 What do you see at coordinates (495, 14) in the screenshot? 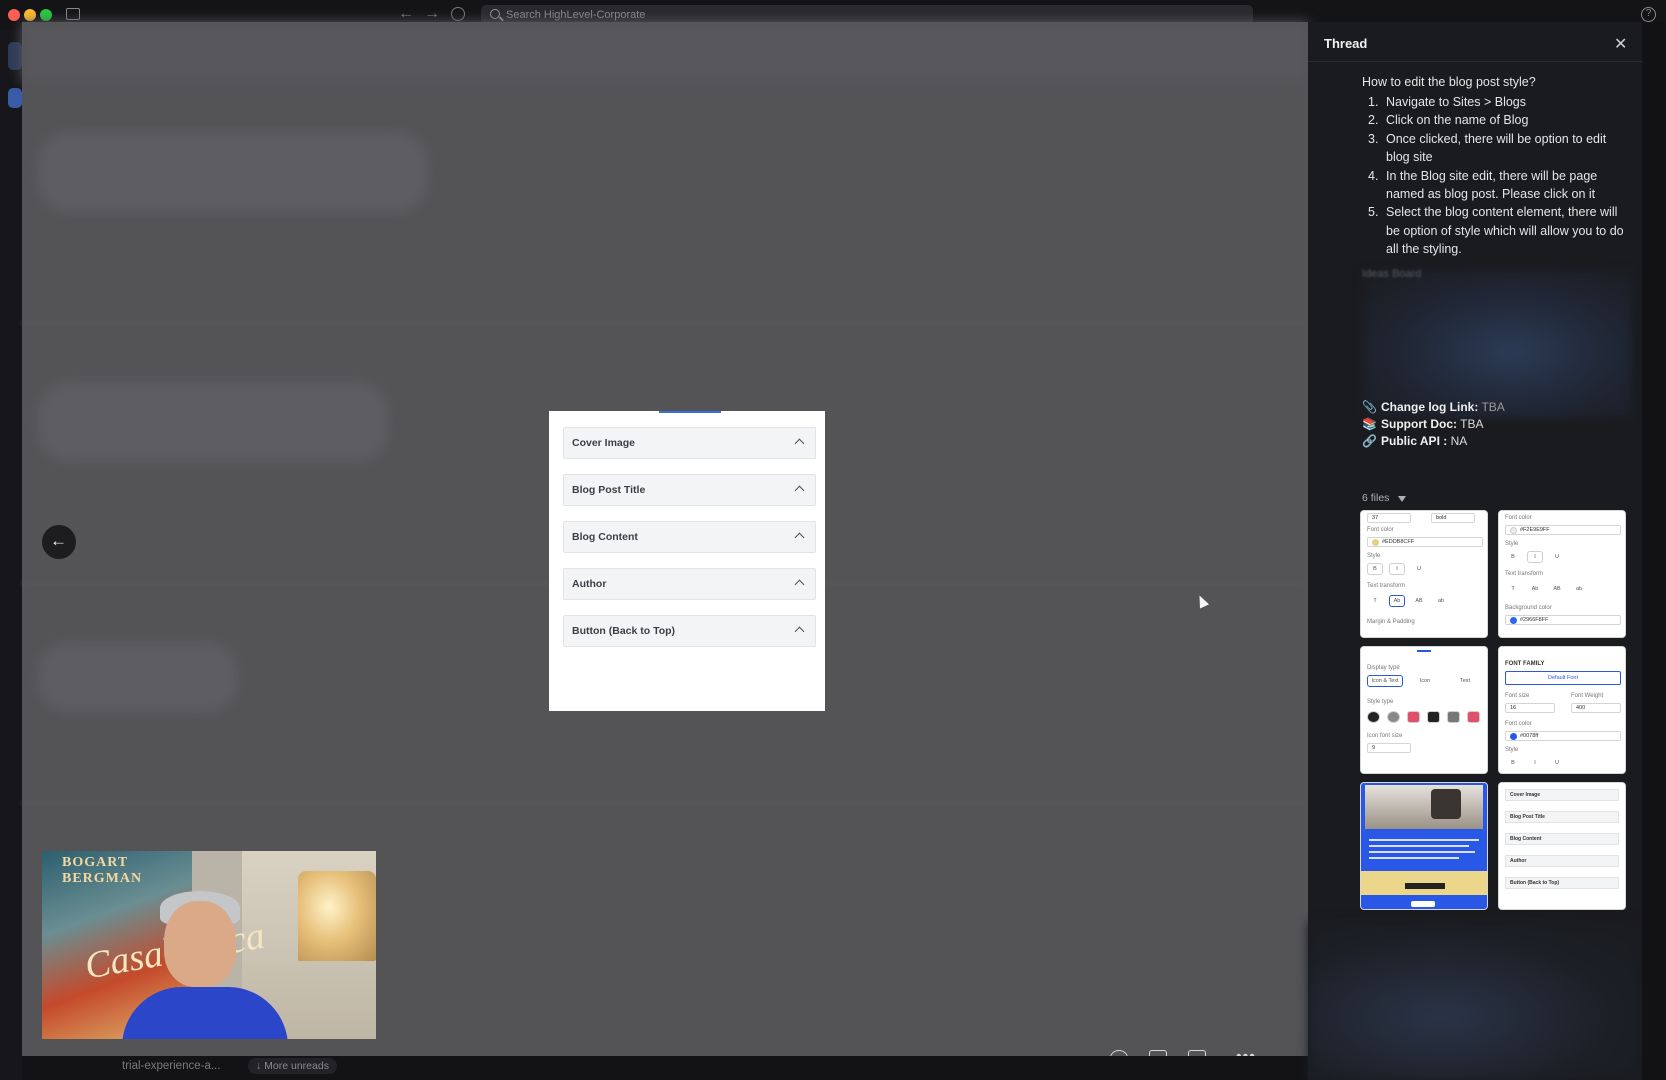
I see `search-icon` at bounding box center [495, 14].